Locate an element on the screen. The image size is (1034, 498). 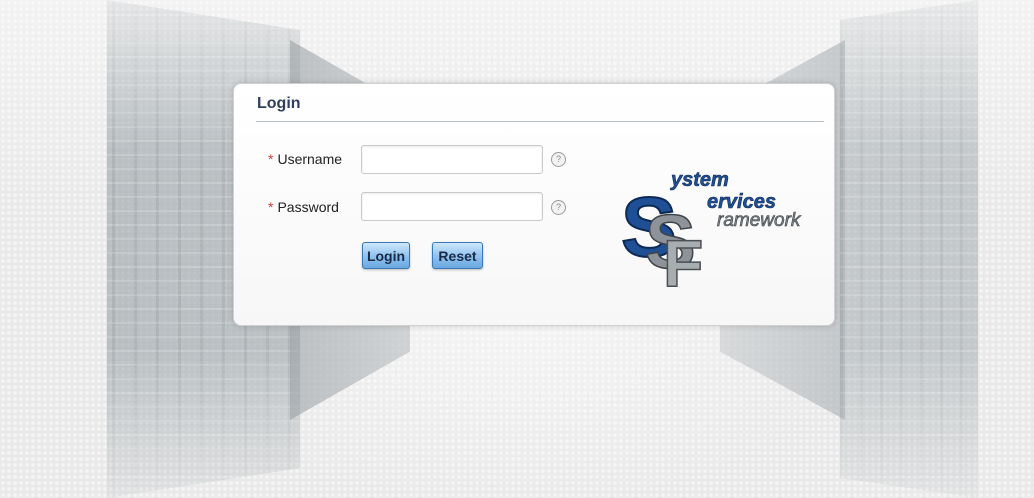
panel-title: Login is located at coordinates (279, 103).